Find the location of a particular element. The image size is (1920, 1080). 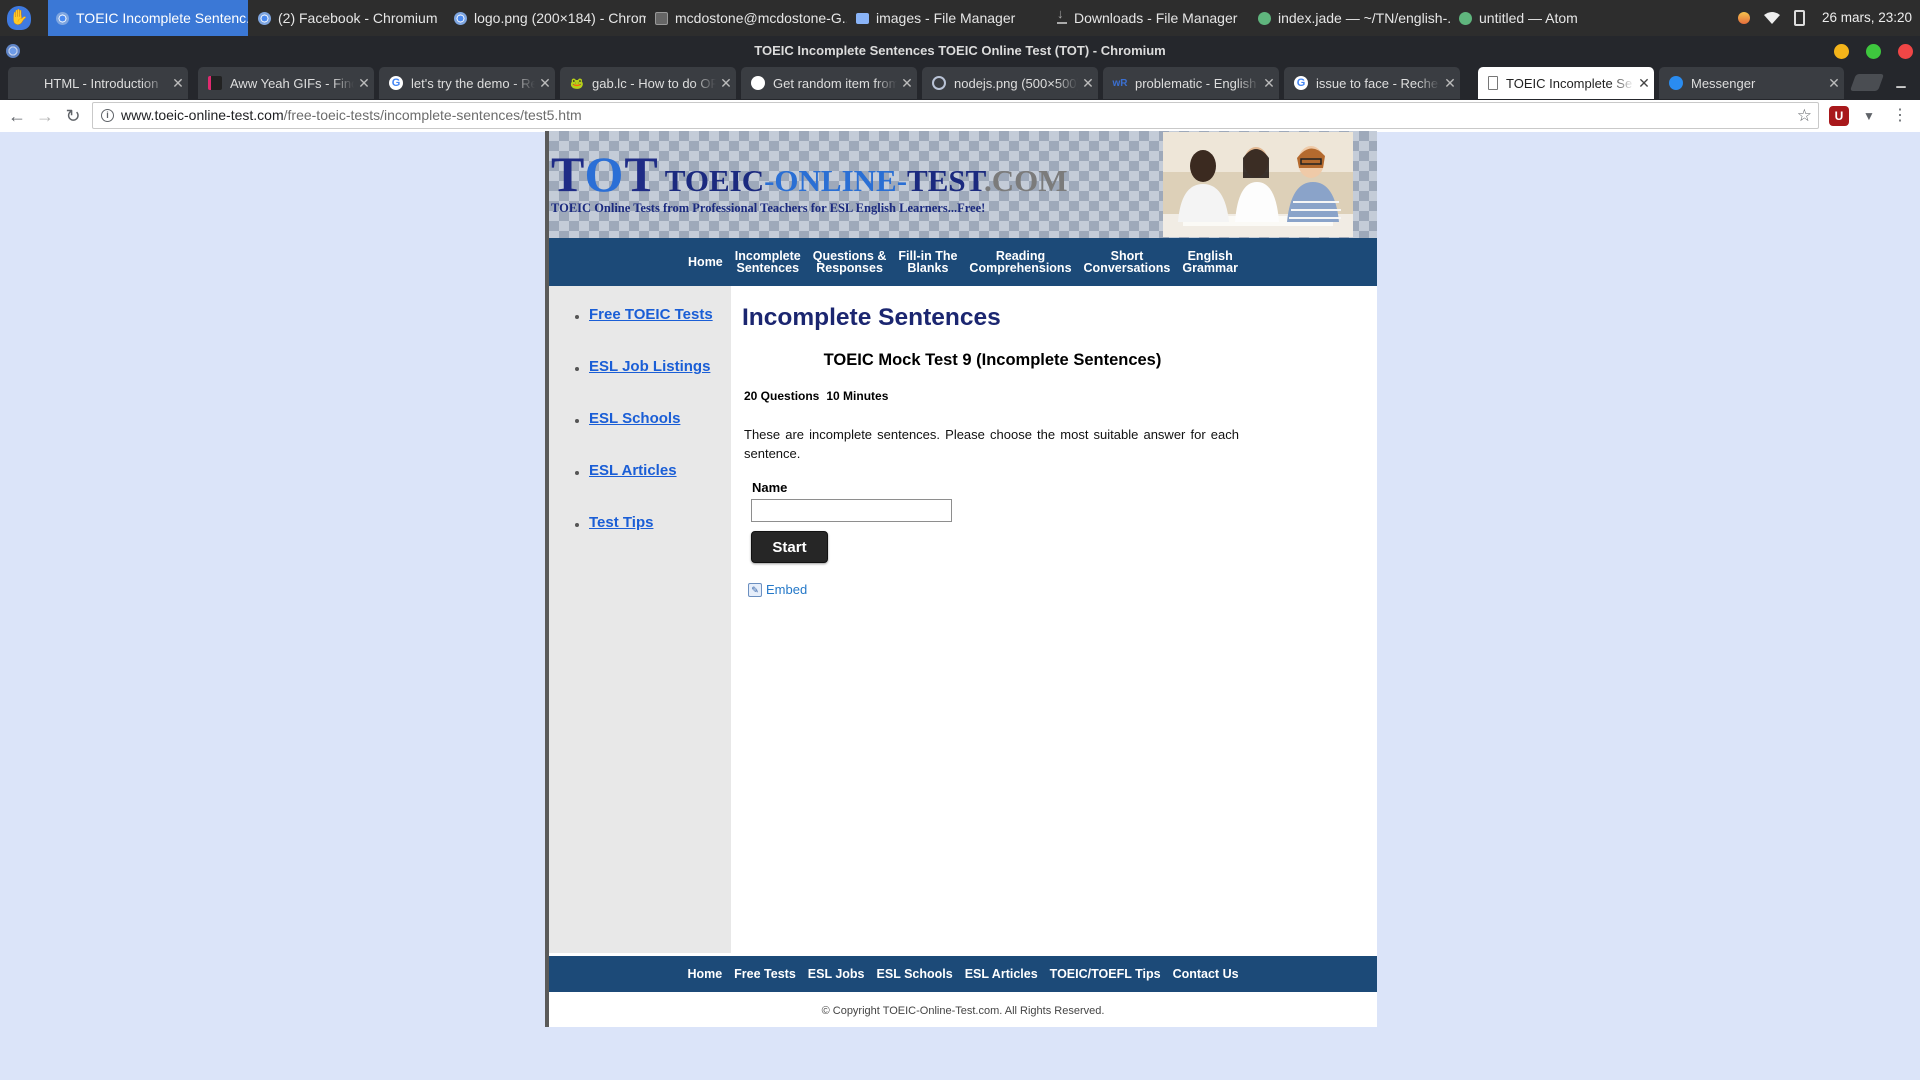

tab-github: Get random item from ✕ is located at coordinates (829, 83).